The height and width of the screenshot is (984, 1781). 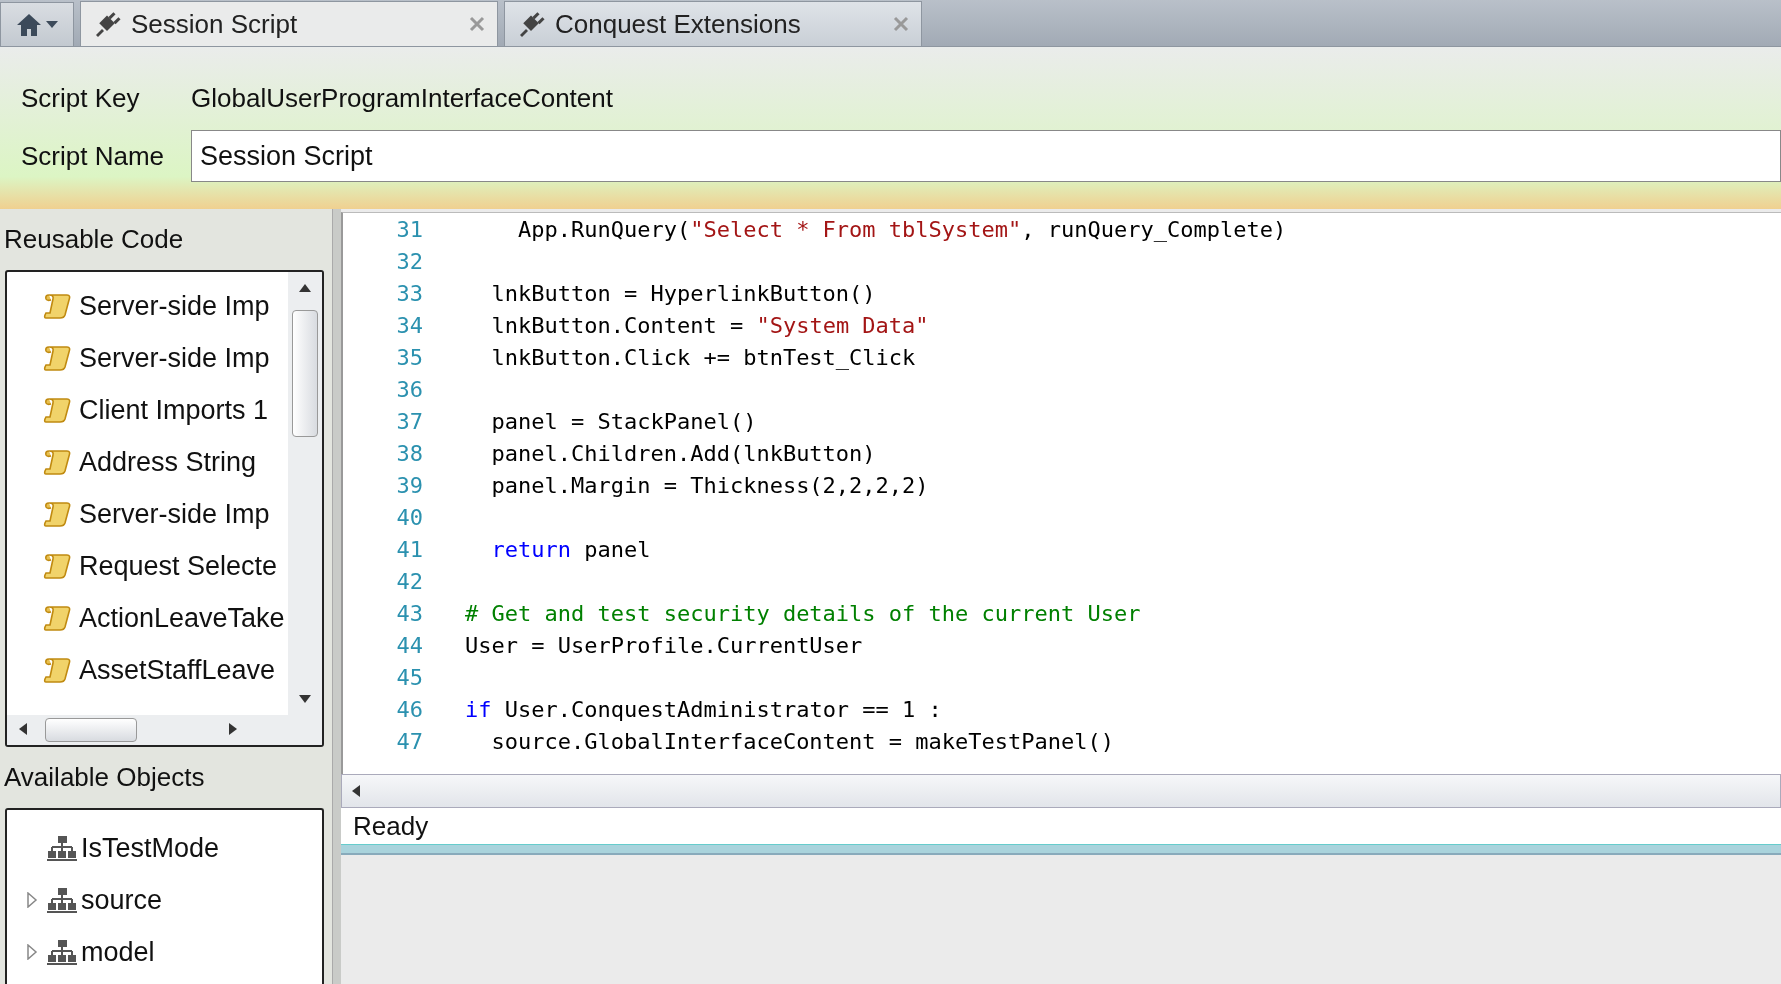 I want to click on list-item: ActionLeaveTake, so click(x=165, y=618).